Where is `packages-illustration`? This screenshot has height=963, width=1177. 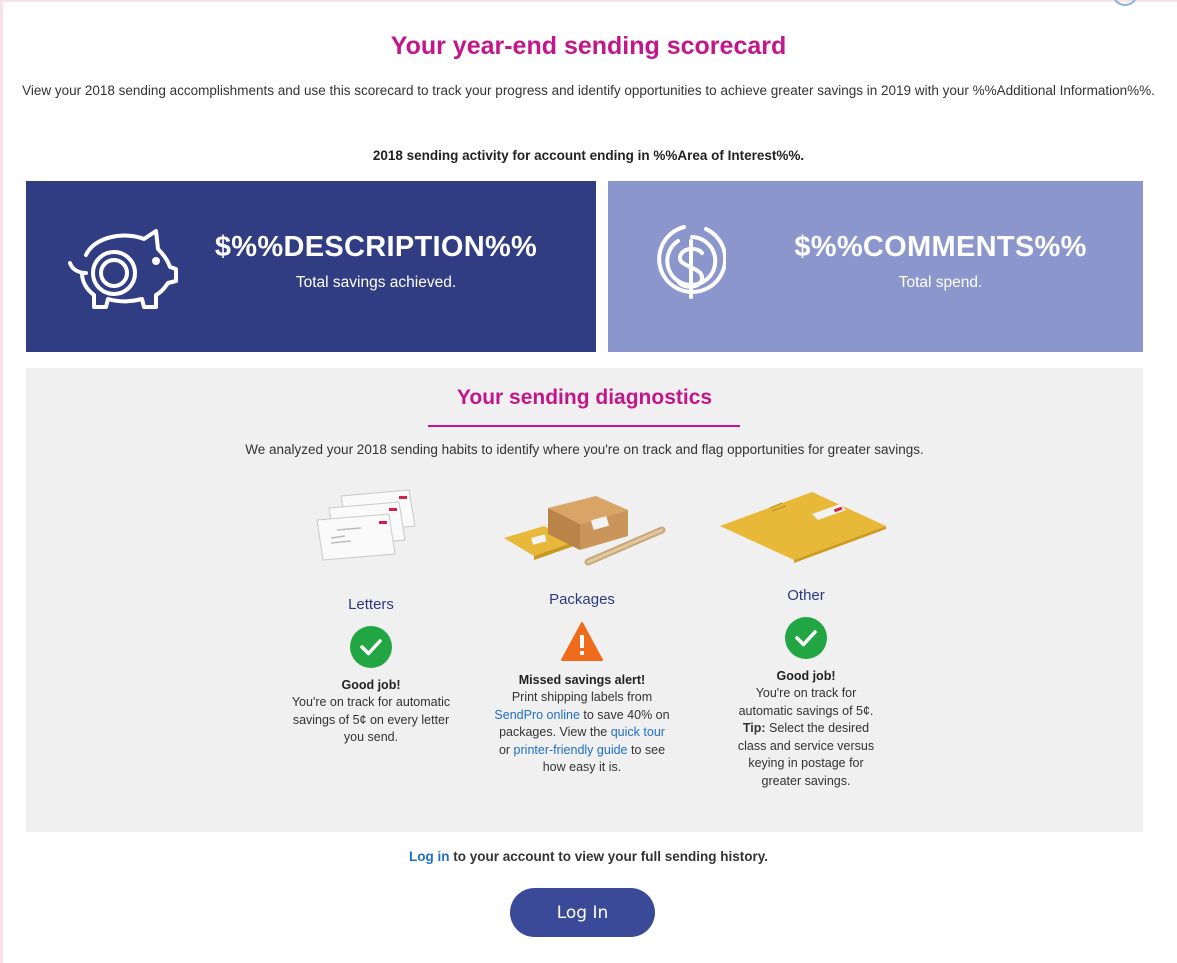 packages-illustration is located at coordinates (585, 531).